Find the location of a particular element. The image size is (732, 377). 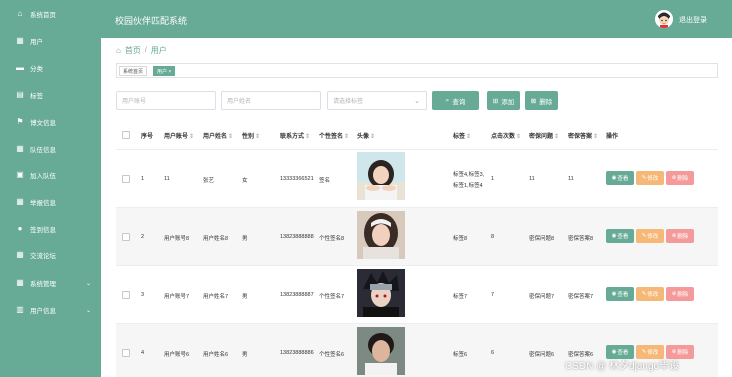

close-icon: ⊠ is located at coordinates (533, 101).